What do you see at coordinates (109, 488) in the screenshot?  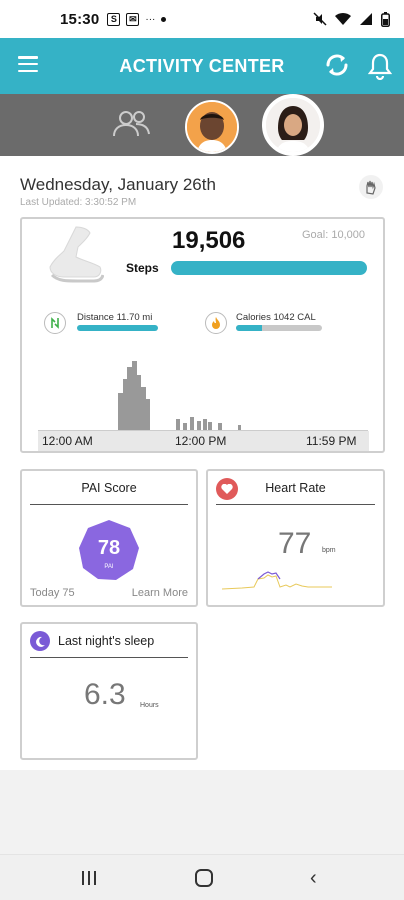 I see `pai-card-title: PAI Score` at bounding box center [109, 488].